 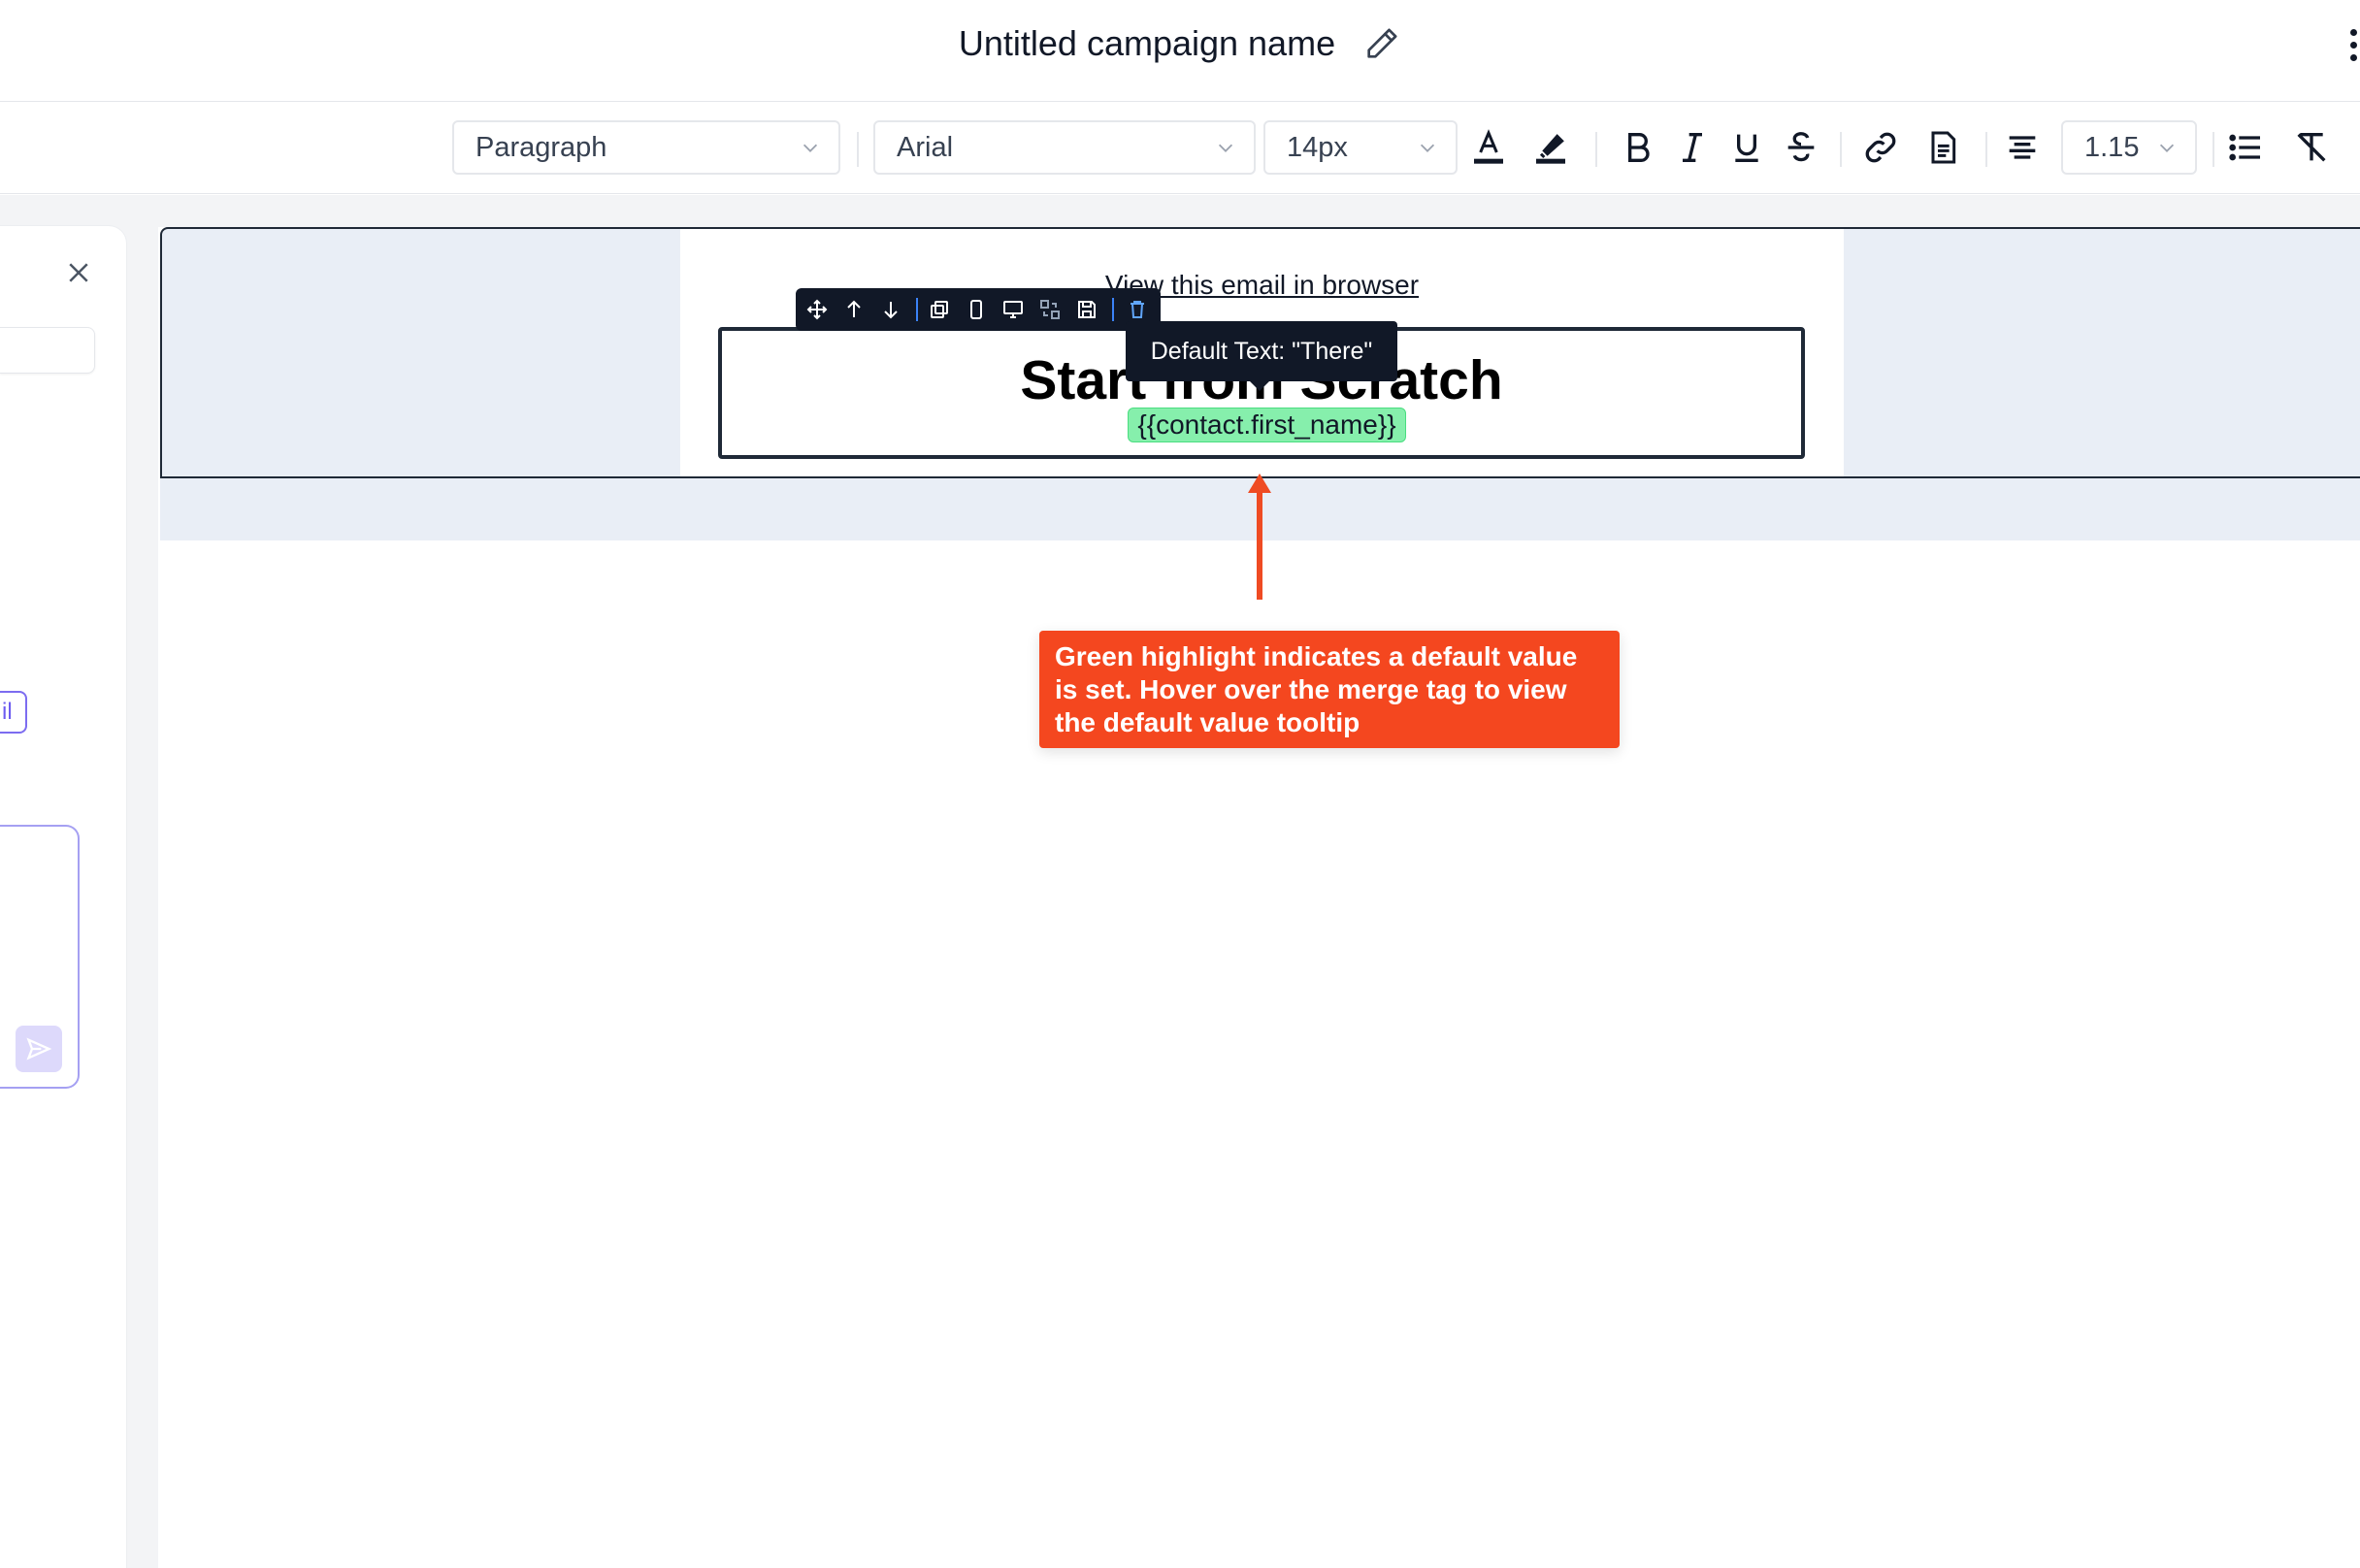 What do you see at coordinates (1137, 309) in the screenshot?
I see `delete-icon` at bounding box center [1137, 309].